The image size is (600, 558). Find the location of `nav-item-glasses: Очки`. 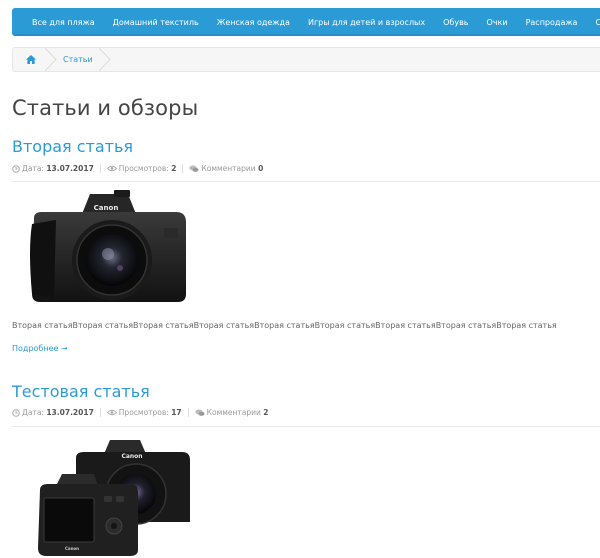

nav-item-glasses: Очки is located at coordinates (497, 22).